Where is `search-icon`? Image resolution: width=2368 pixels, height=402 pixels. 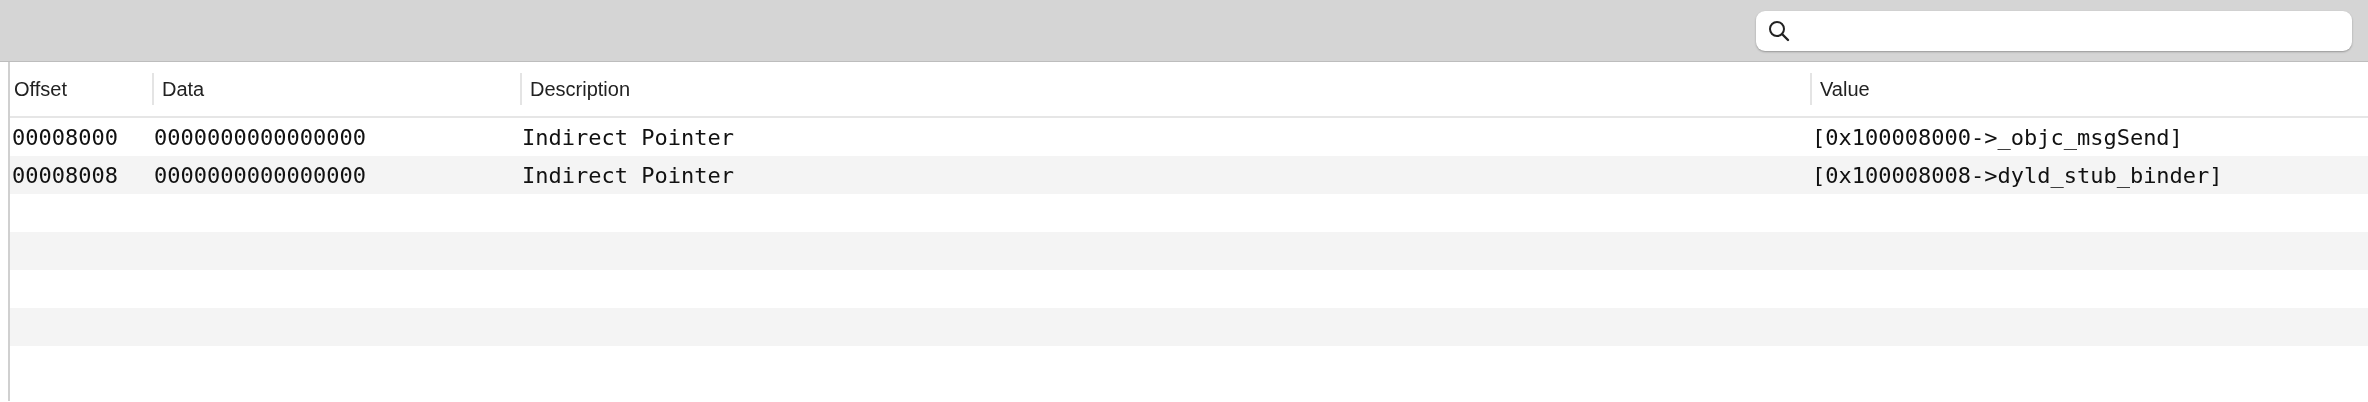 search-icon is located at coordinates (1779, 30).